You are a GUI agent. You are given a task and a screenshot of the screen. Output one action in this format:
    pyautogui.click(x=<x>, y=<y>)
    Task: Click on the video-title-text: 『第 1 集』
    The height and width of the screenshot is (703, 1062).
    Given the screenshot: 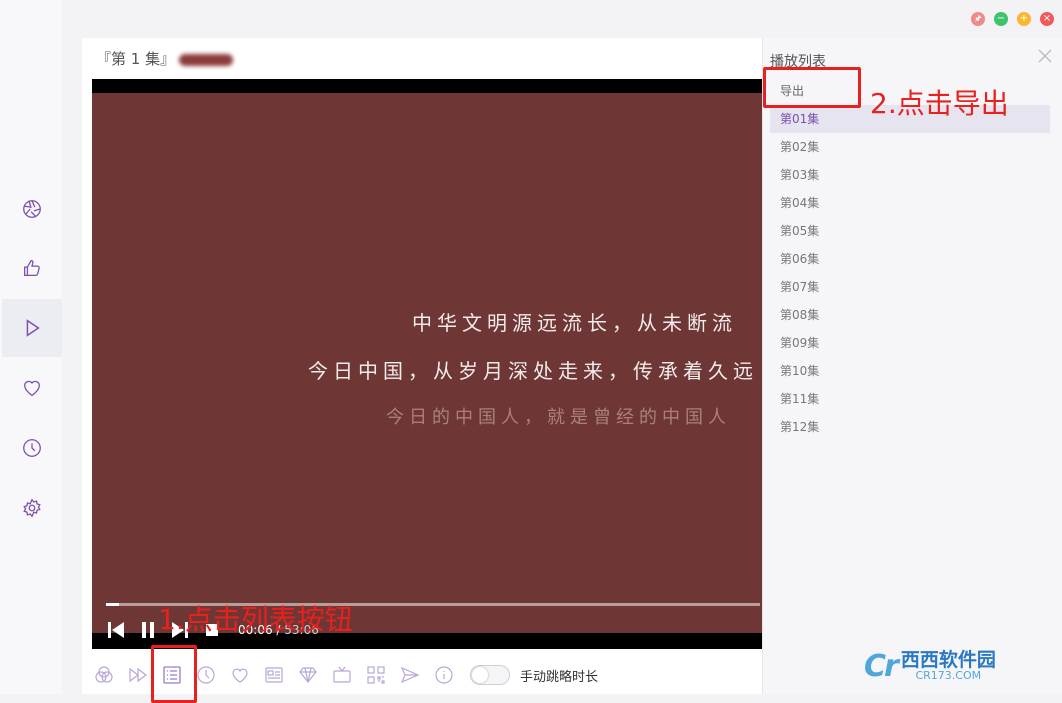 What is the action you would take?
    pyautogui.click(x=136, y=59)
    